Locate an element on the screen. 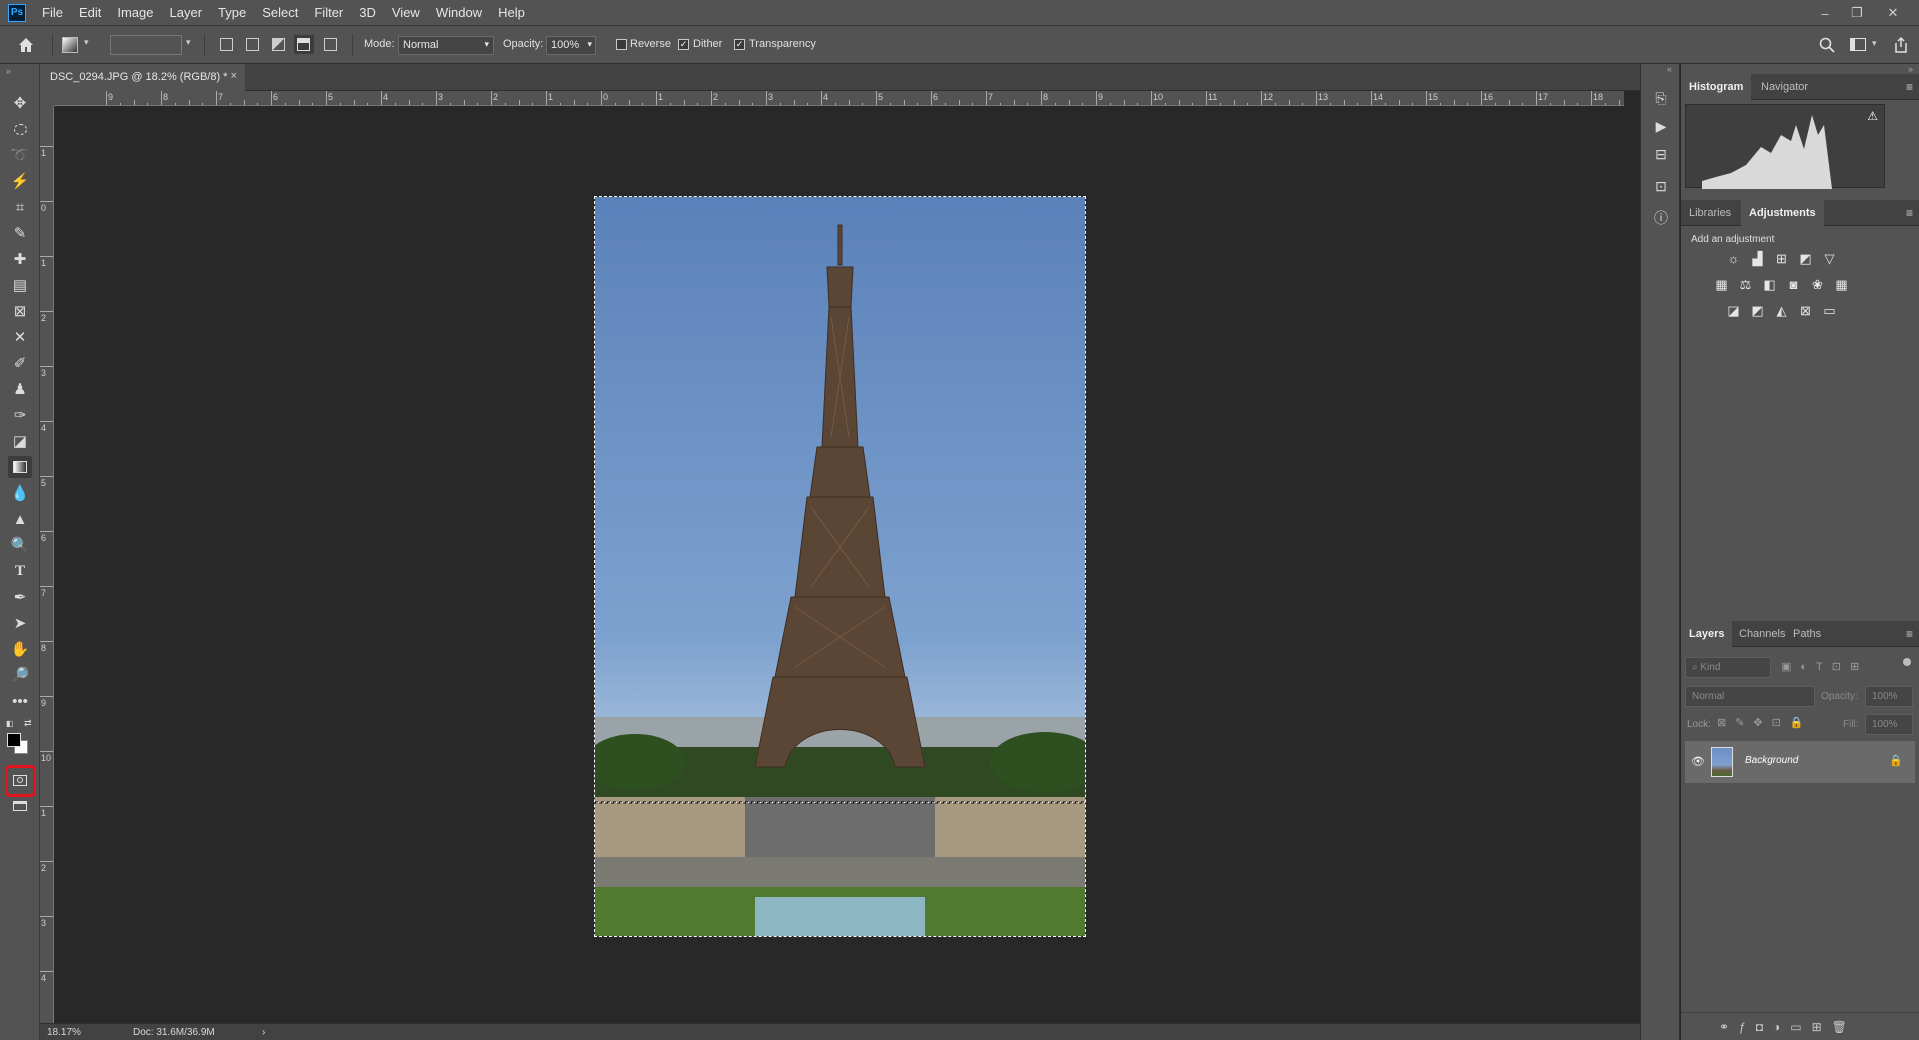 This screenshot has width=1919, height=1040. curves-icon: ⊞ is located at coordinates (1781, 258).